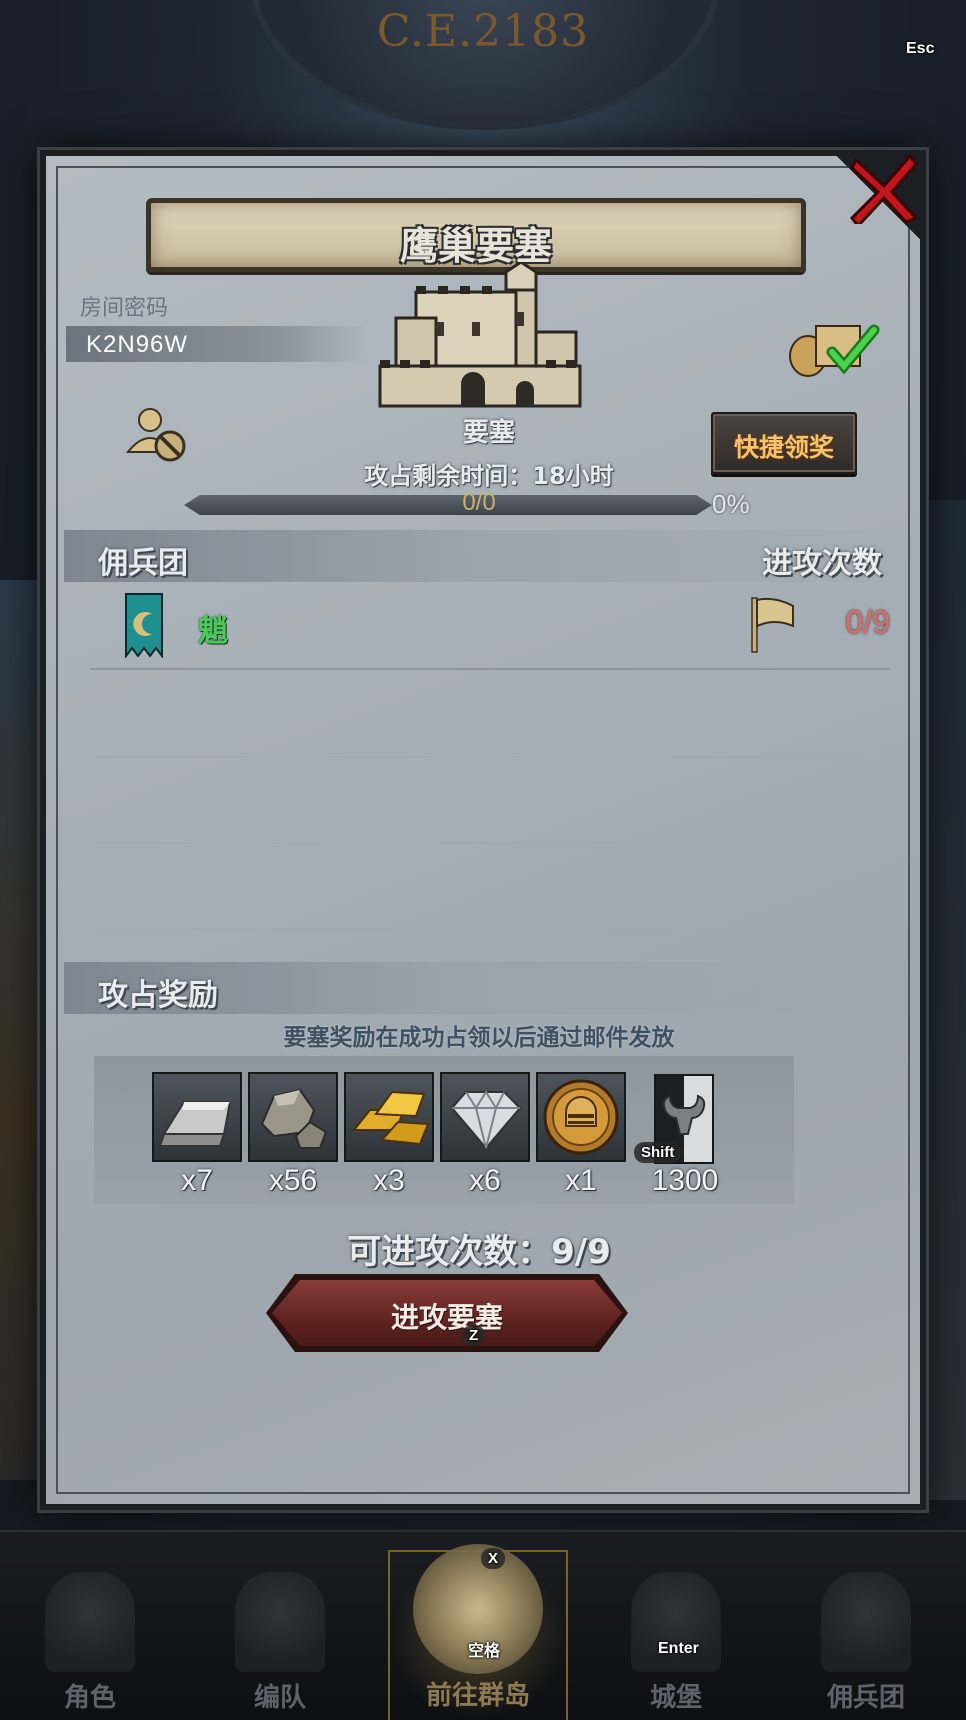 The width and height of the screenshot is (966, 1720). Describe the element at coordinates (20, 1030) in the screenshot. I see `background-left-edge` at that location.